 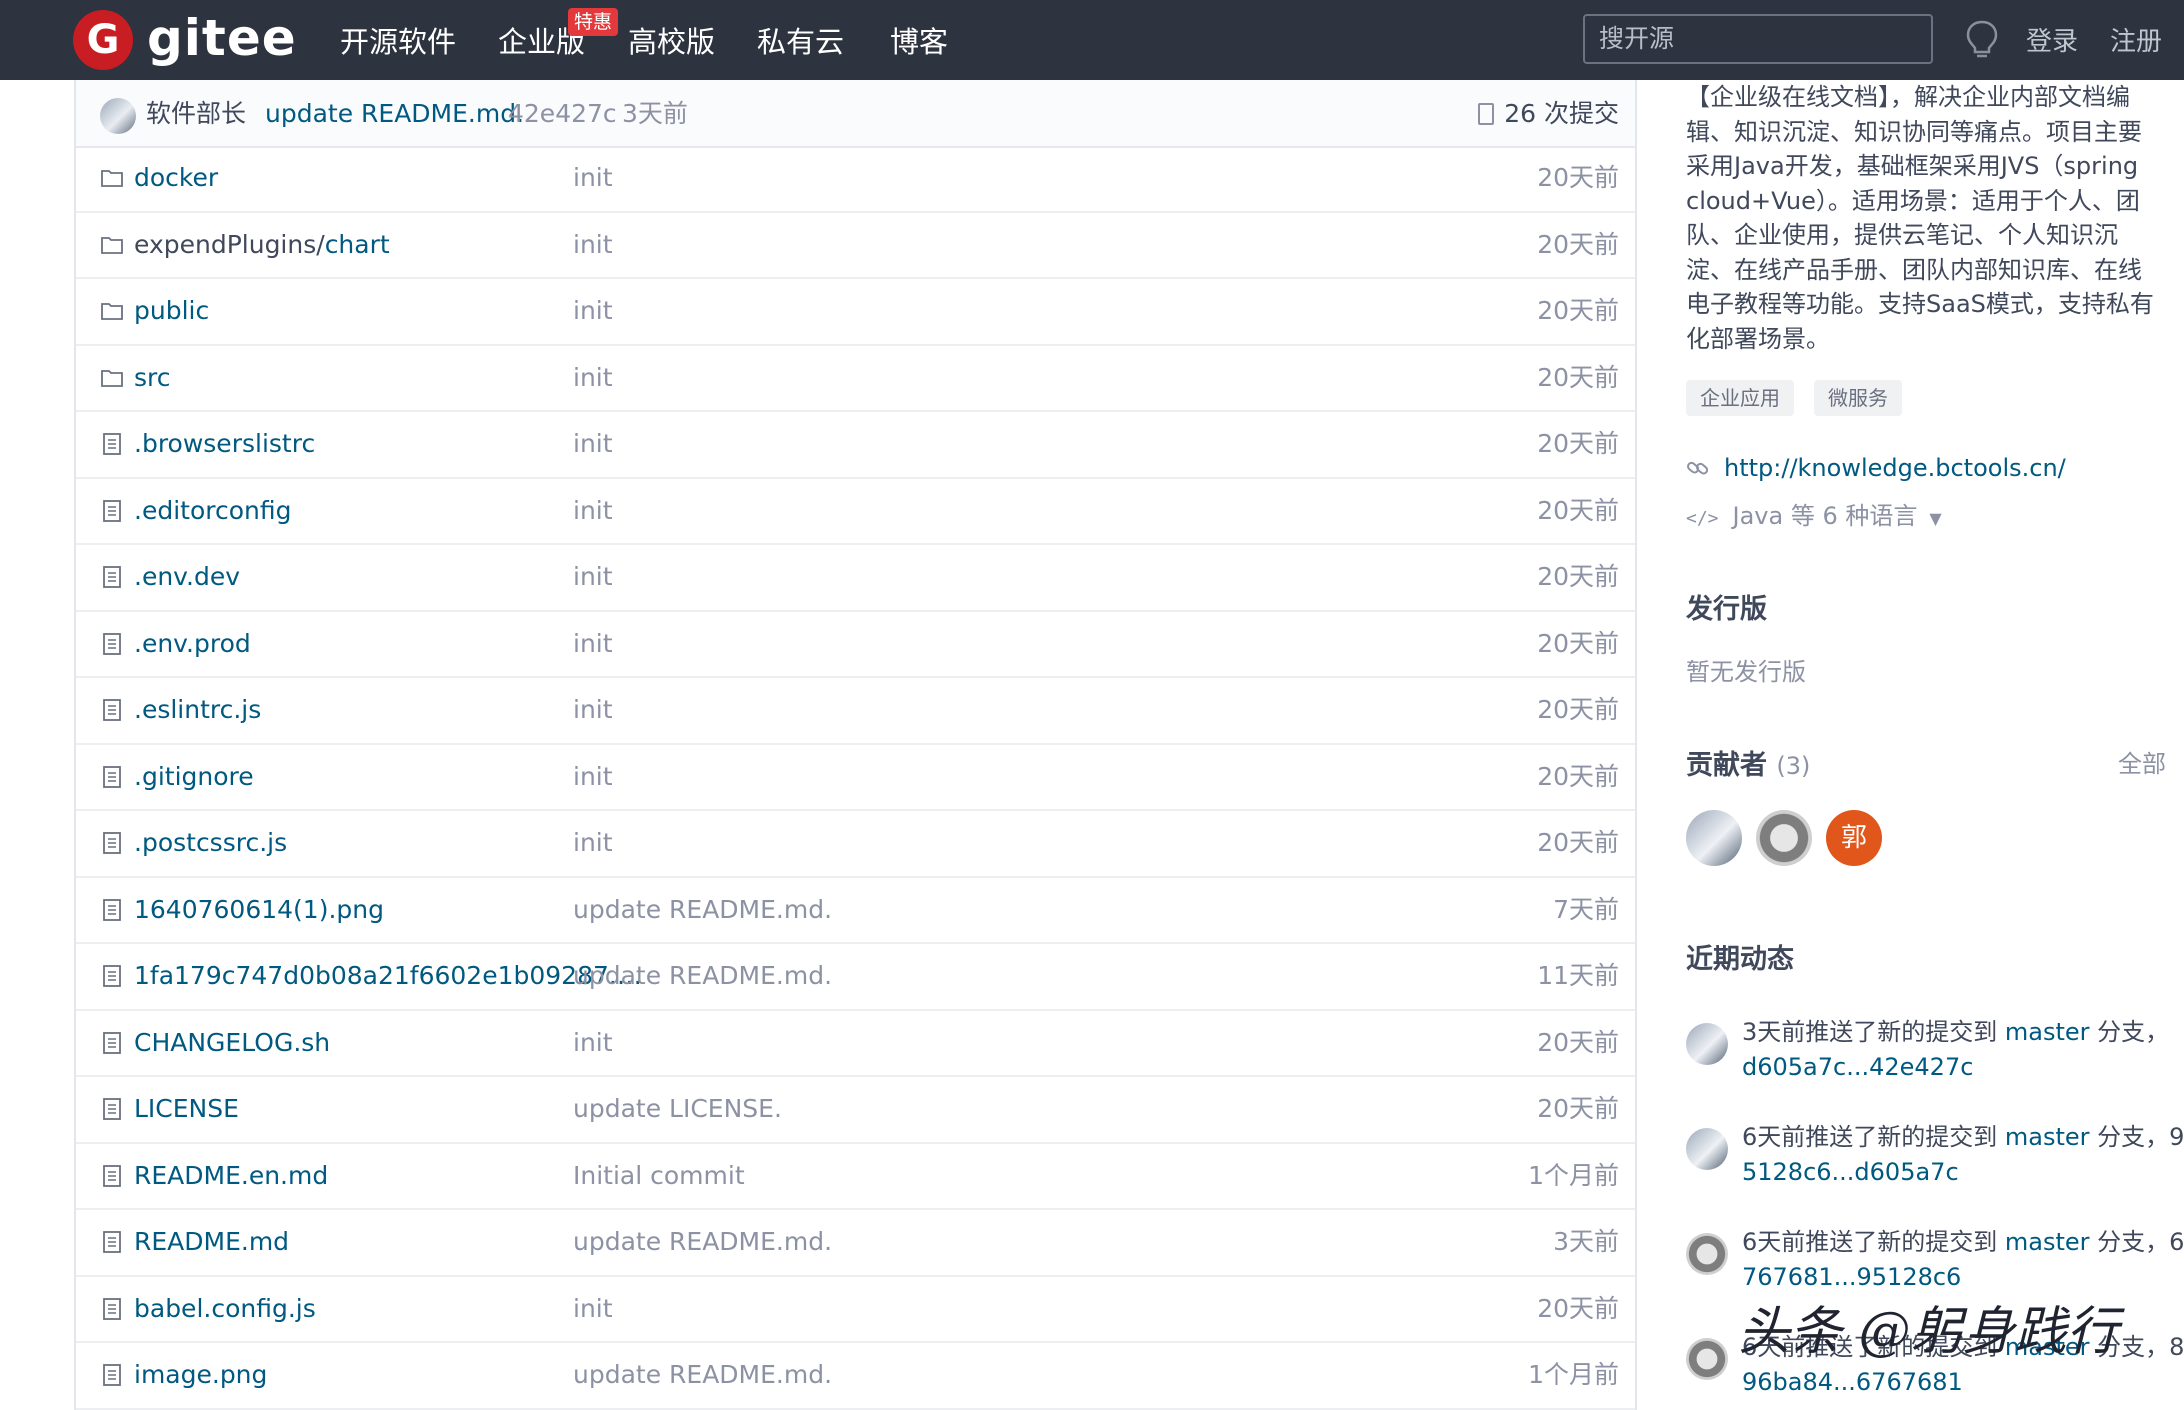 I want to click on register-link: 注册, so click(x=2136, y=42).